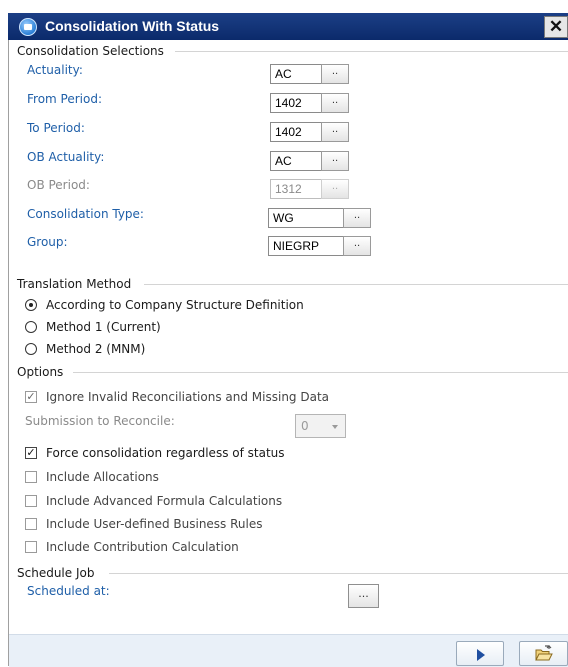 The width and height of the screenshot is (568, 667). What do you see at coordinates (335, 74) in the screenshot?
I see `actuality-lookup-button: ..` at bounding box center [335, 74].